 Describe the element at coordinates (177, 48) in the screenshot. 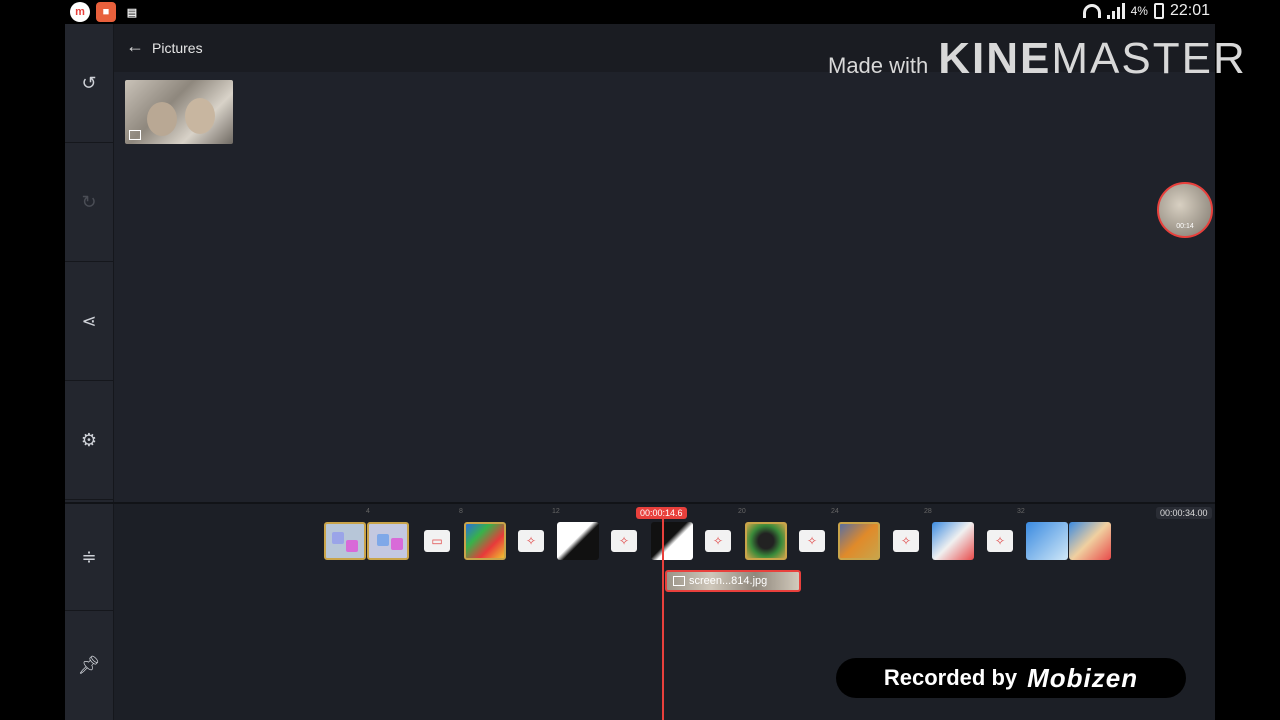

I see `breadcrumb: Pictures` at that location.